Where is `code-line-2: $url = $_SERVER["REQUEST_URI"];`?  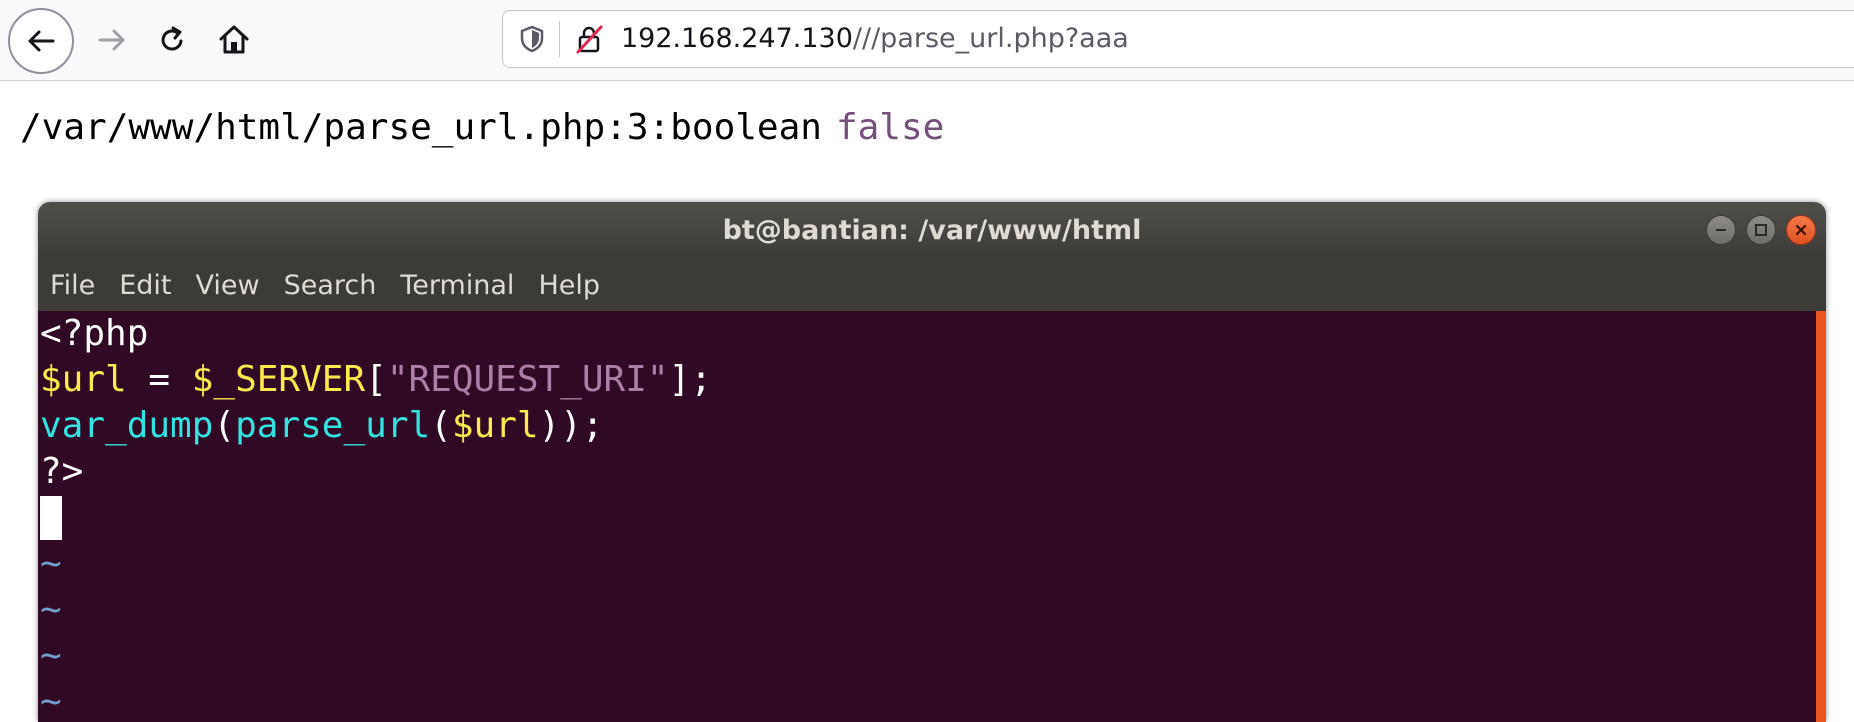 code-line-2: $url = $_SERVER["REQUEST_URI"]; is located at coordinates (376, 380).